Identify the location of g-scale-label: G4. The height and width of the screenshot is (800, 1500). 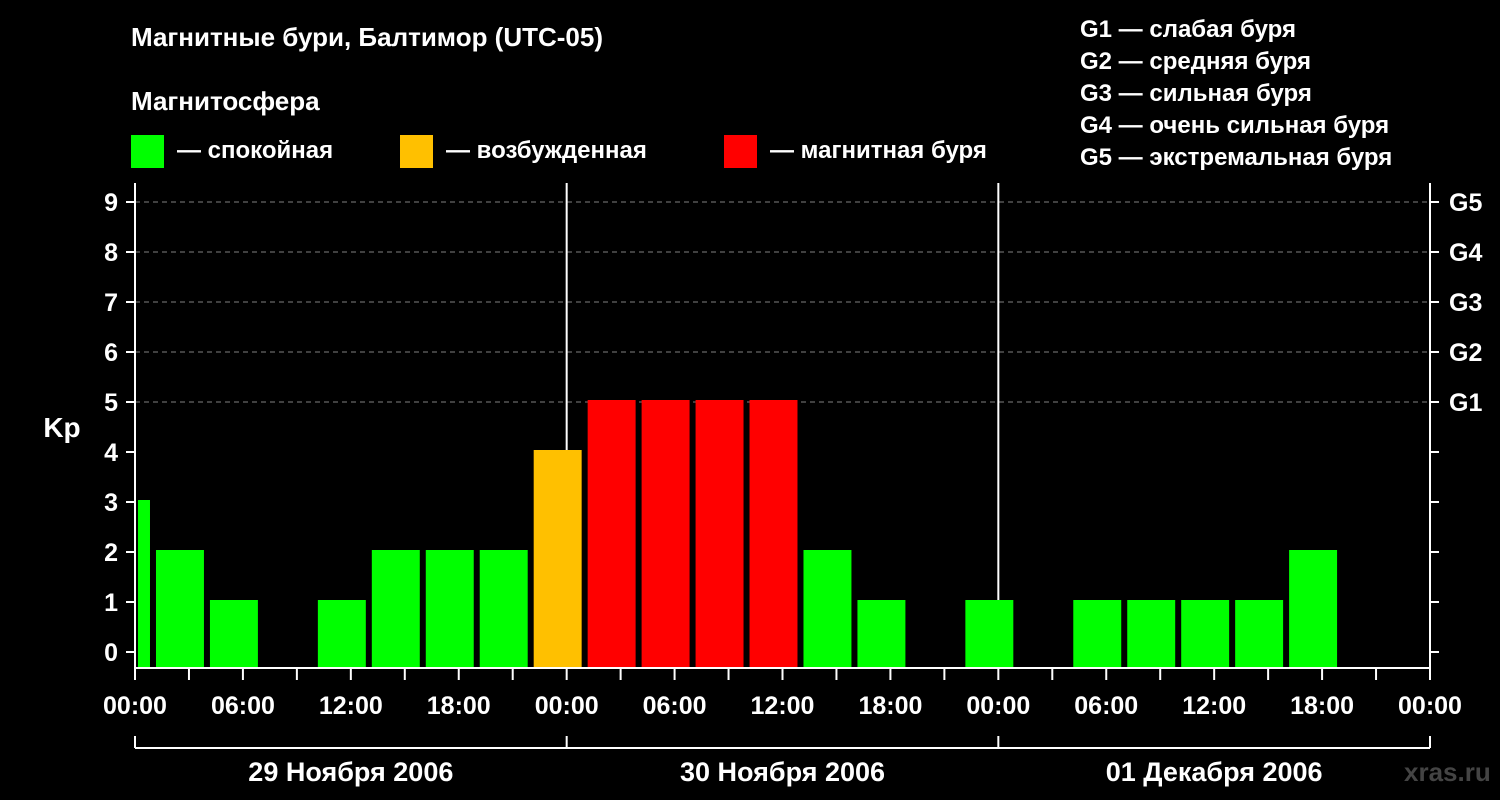
(1465, 253).